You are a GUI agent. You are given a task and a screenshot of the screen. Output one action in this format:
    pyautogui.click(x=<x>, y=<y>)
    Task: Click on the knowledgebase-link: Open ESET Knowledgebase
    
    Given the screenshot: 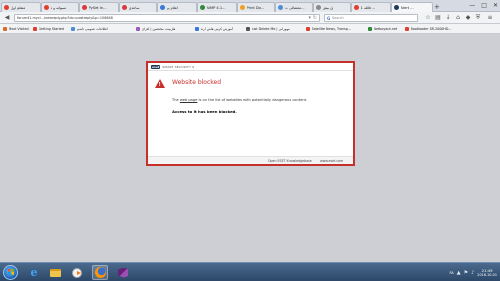 What is the action you would take?
    pyautogui.click(x=290, y=161)
    